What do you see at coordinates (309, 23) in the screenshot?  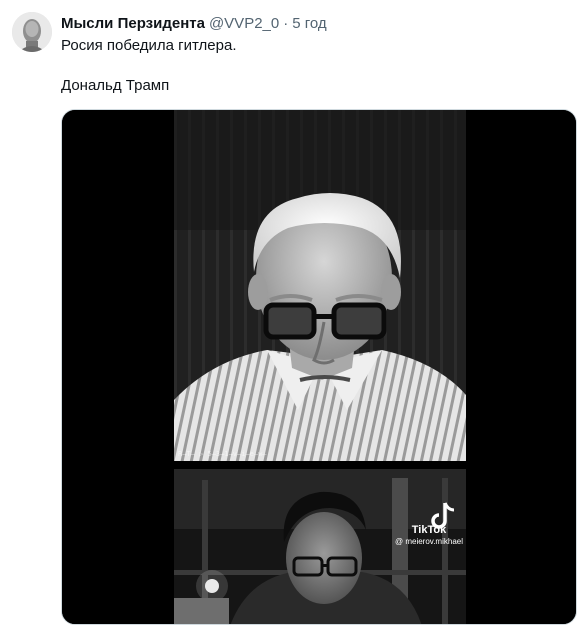 I see `tweet-timestamp: 5 год` at bounding box center [309, 23].